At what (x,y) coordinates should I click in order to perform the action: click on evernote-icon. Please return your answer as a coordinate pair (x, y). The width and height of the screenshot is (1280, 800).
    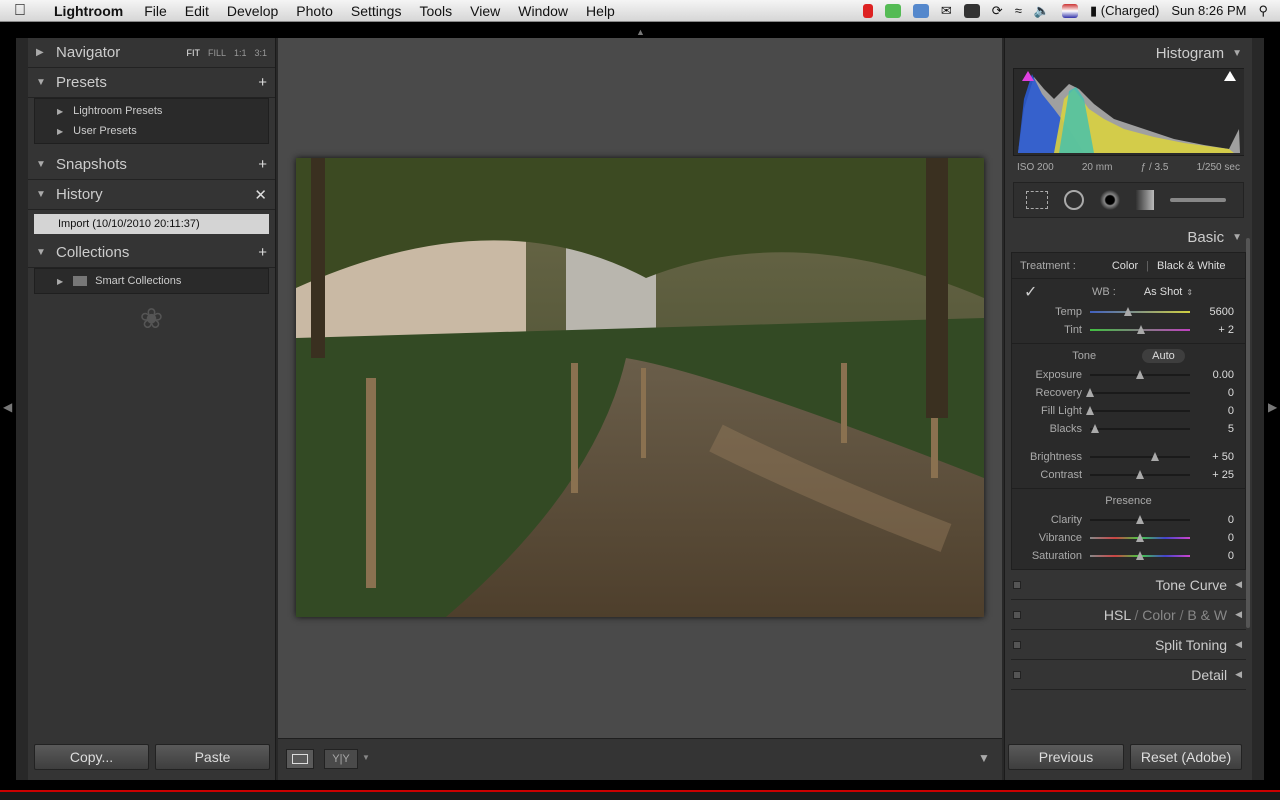
    Looking at the image, I should click on (892, 10).